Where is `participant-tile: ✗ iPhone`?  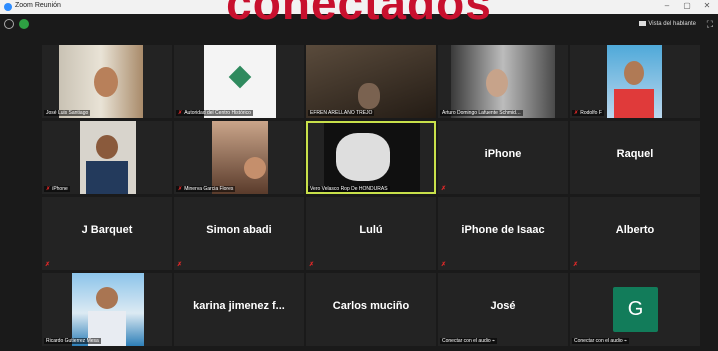 participant-tile: ✗ iPhone is located at coordinates (107, 157).